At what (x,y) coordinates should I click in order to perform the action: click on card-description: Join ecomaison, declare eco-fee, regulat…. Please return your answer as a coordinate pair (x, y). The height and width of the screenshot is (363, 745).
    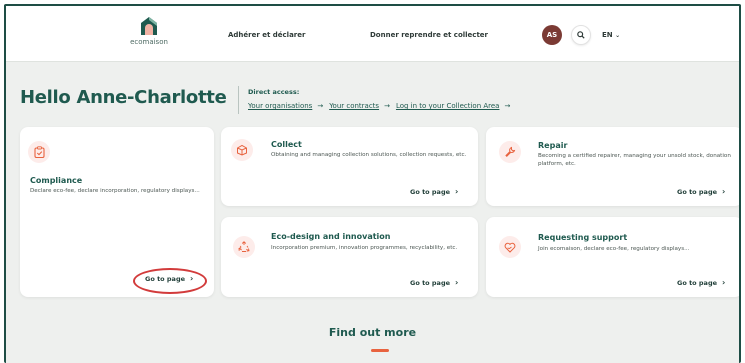
    Looking at the image, I should click on (614, 249).